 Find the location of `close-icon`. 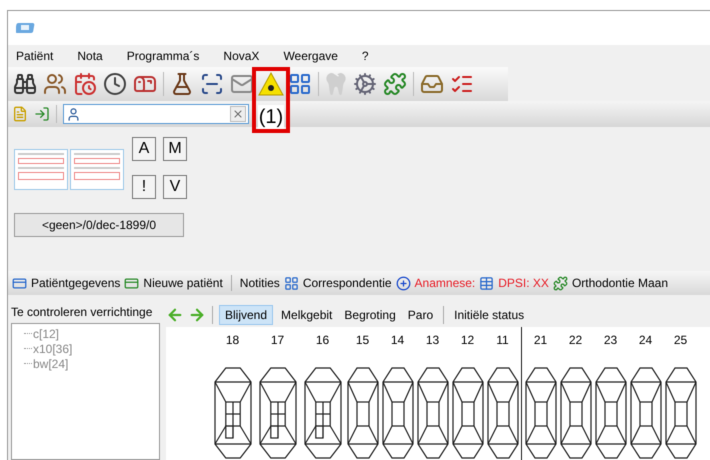

close-icon is located at coordinates (238, 114).